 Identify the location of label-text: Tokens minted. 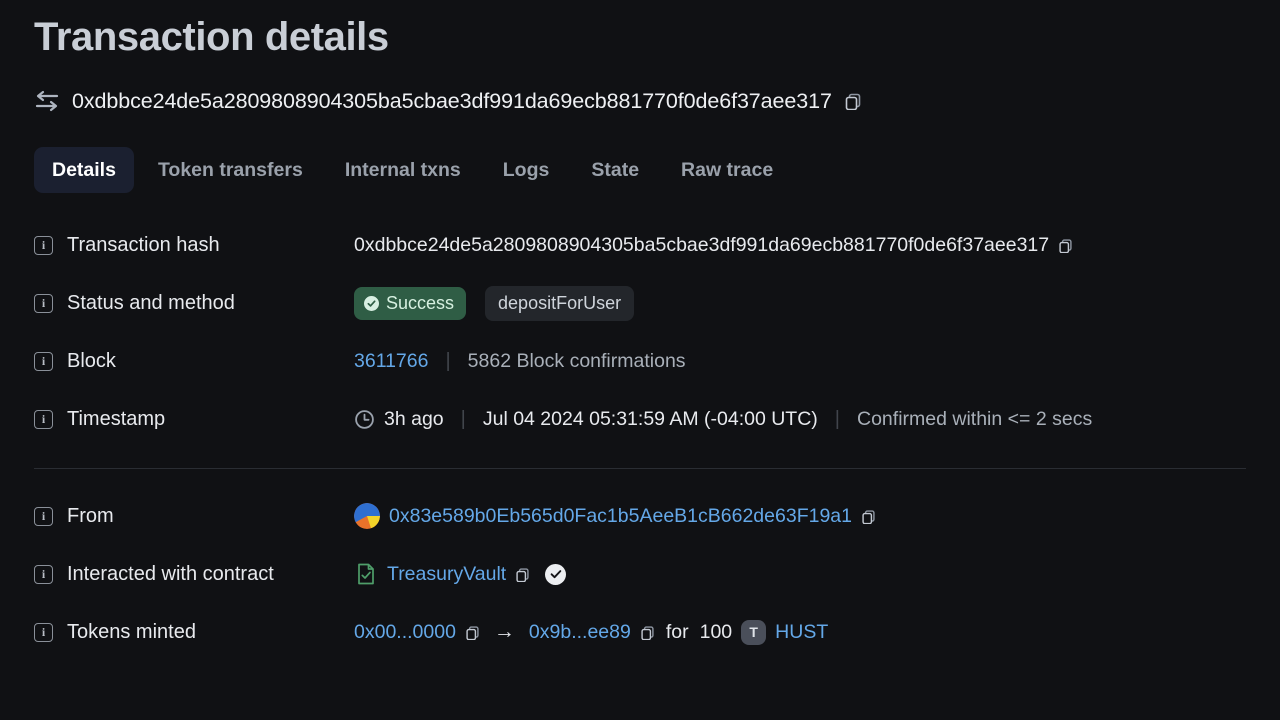
(131, 631).